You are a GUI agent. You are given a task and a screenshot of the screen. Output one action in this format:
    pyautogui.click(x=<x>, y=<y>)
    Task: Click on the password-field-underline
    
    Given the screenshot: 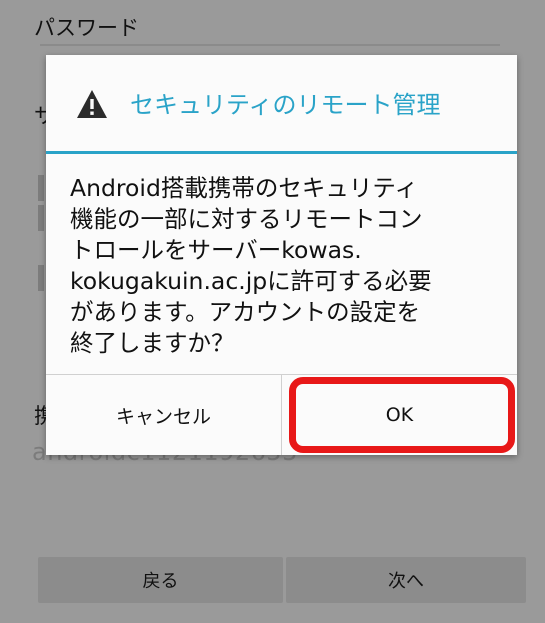 What is the action you would take?
    pyautogui.click(x=270, y=45)
    